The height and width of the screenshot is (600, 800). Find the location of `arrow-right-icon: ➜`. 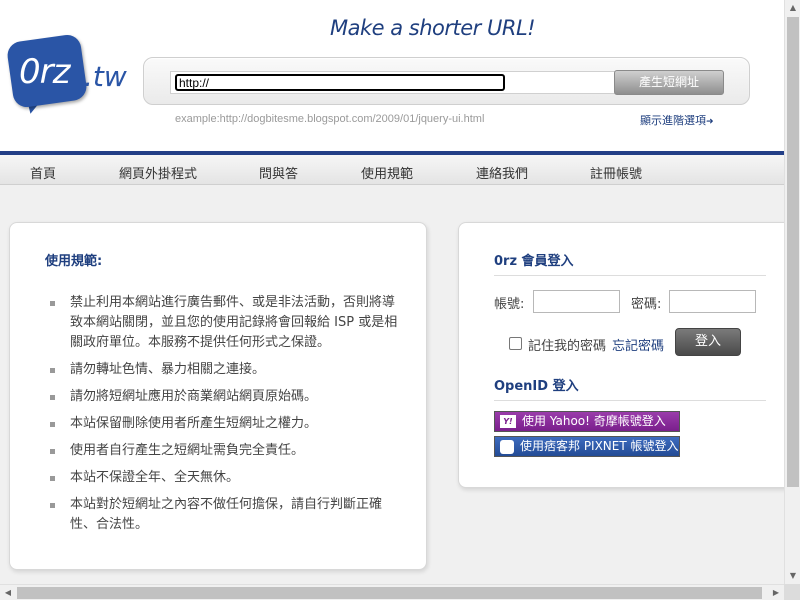

arrow-right-icon: ➜ is located at coordinates (710, 122).